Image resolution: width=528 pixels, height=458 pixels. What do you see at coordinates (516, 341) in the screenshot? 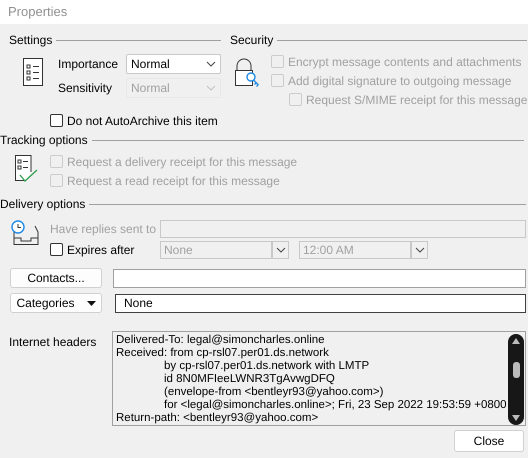
I see `scroll-up-icon` at bounding box center [516, 341].